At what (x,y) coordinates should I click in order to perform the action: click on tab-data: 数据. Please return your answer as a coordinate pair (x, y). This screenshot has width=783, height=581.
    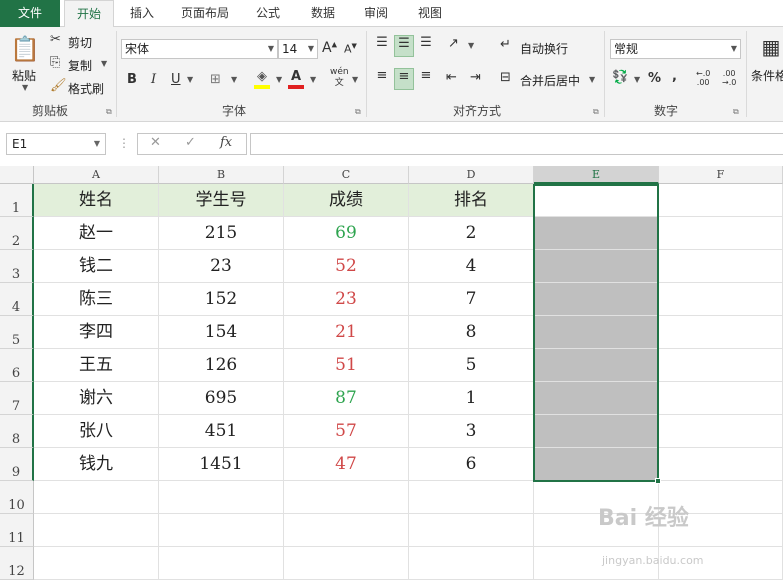
    Looking at the image, I should click on (323, 13).